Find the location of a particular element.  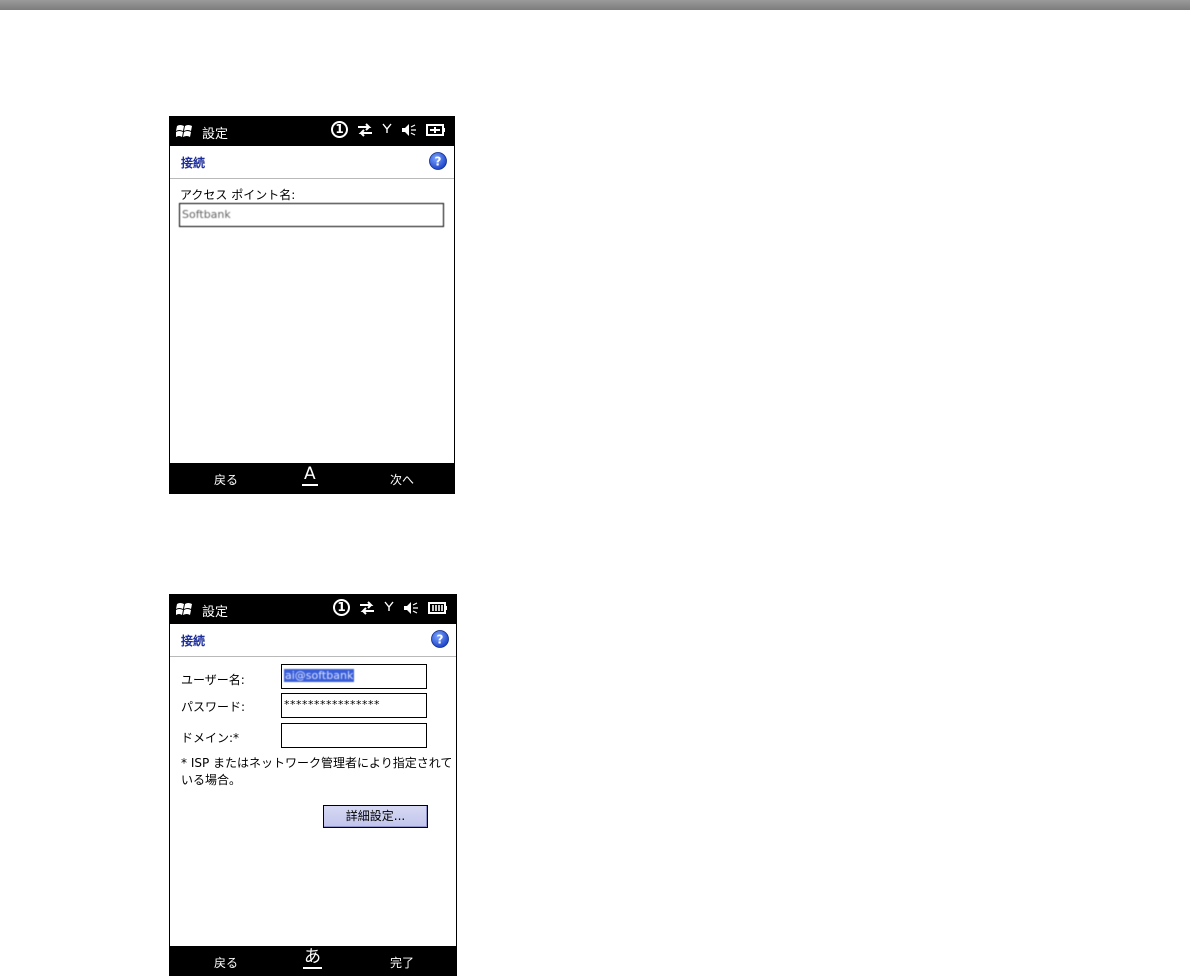

domain-input is located at coordinates (354, 735).